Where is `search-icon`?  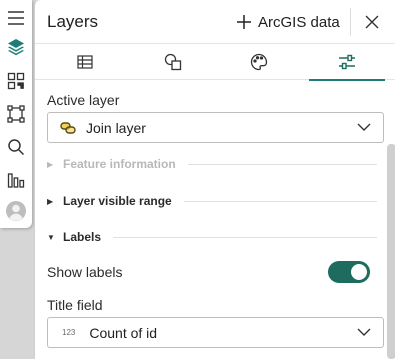 search-icon is located at coordinates (16, 147).